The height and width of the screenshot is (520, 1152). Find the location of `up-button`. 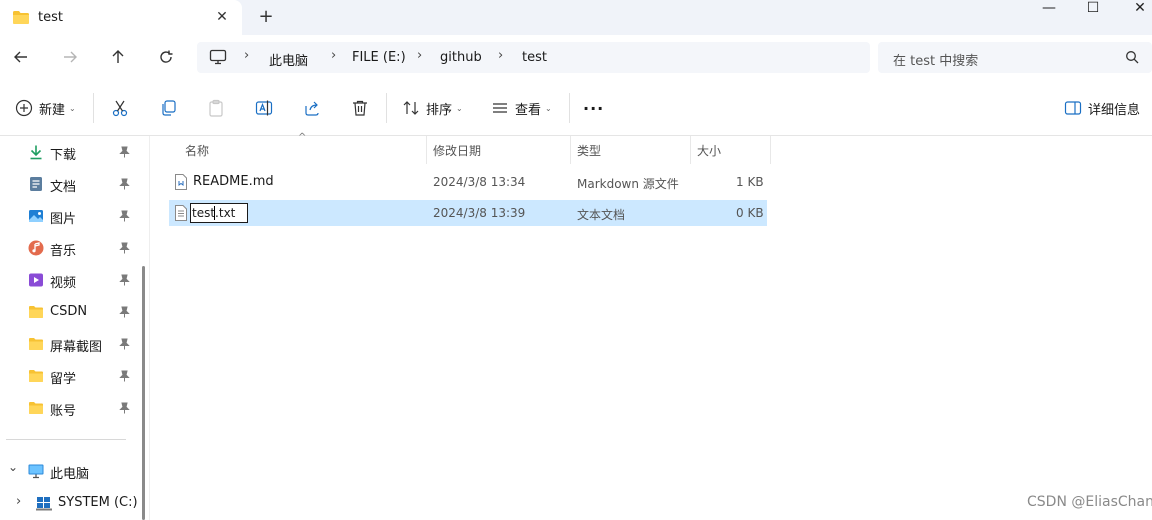

up-button is located at coordinates (118, 57).